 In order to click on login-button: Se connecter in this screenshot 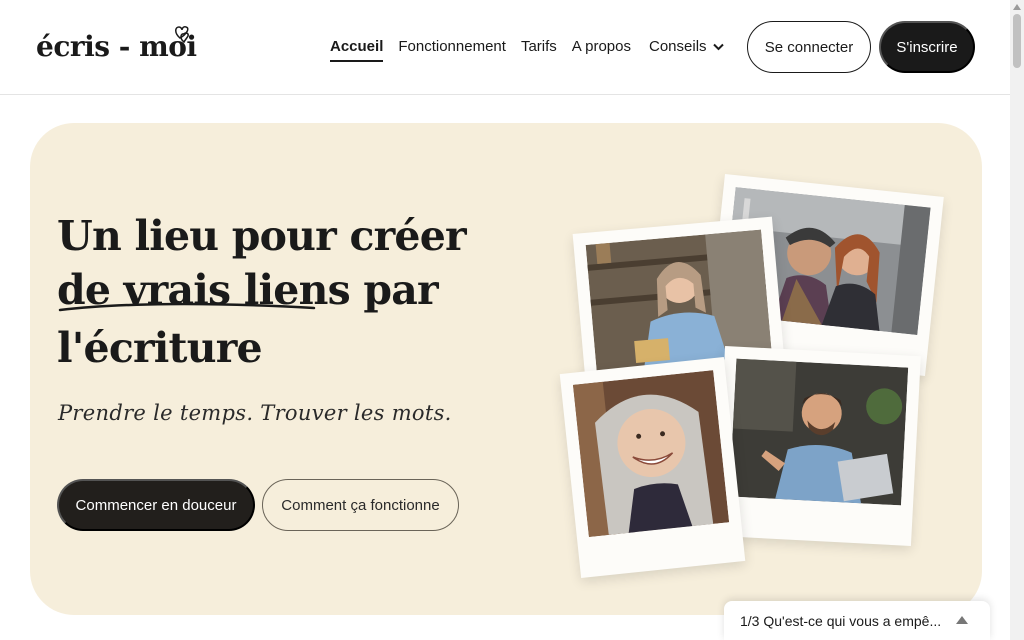, I will do `click(809, 47)`.